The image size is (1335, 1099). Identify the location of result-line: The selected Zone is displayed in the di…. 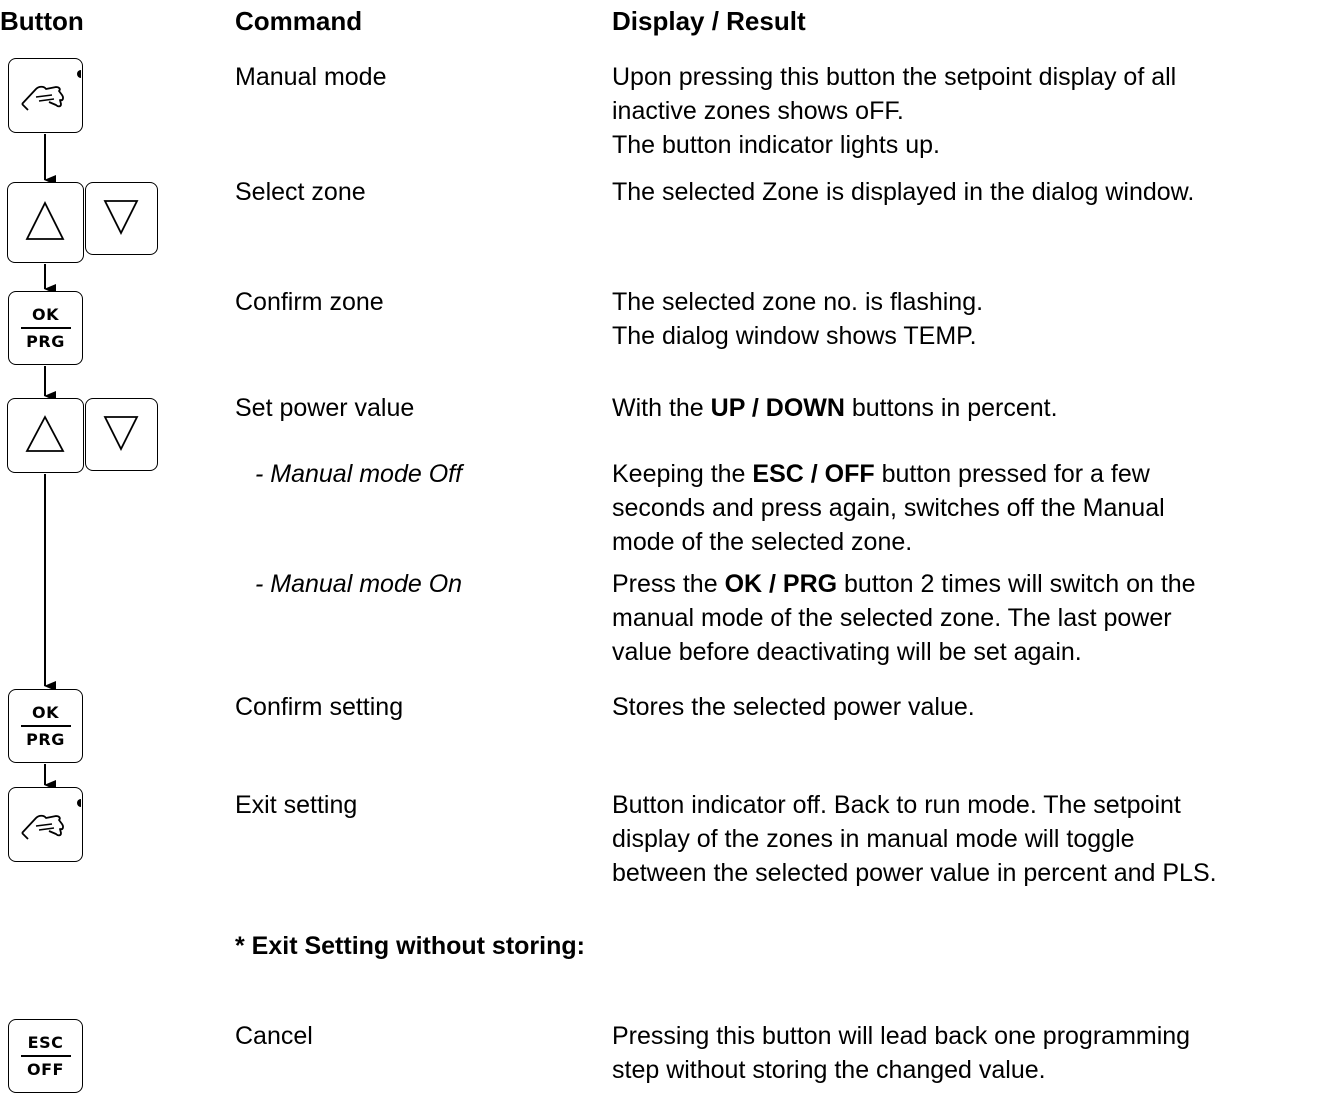
(903, 192).